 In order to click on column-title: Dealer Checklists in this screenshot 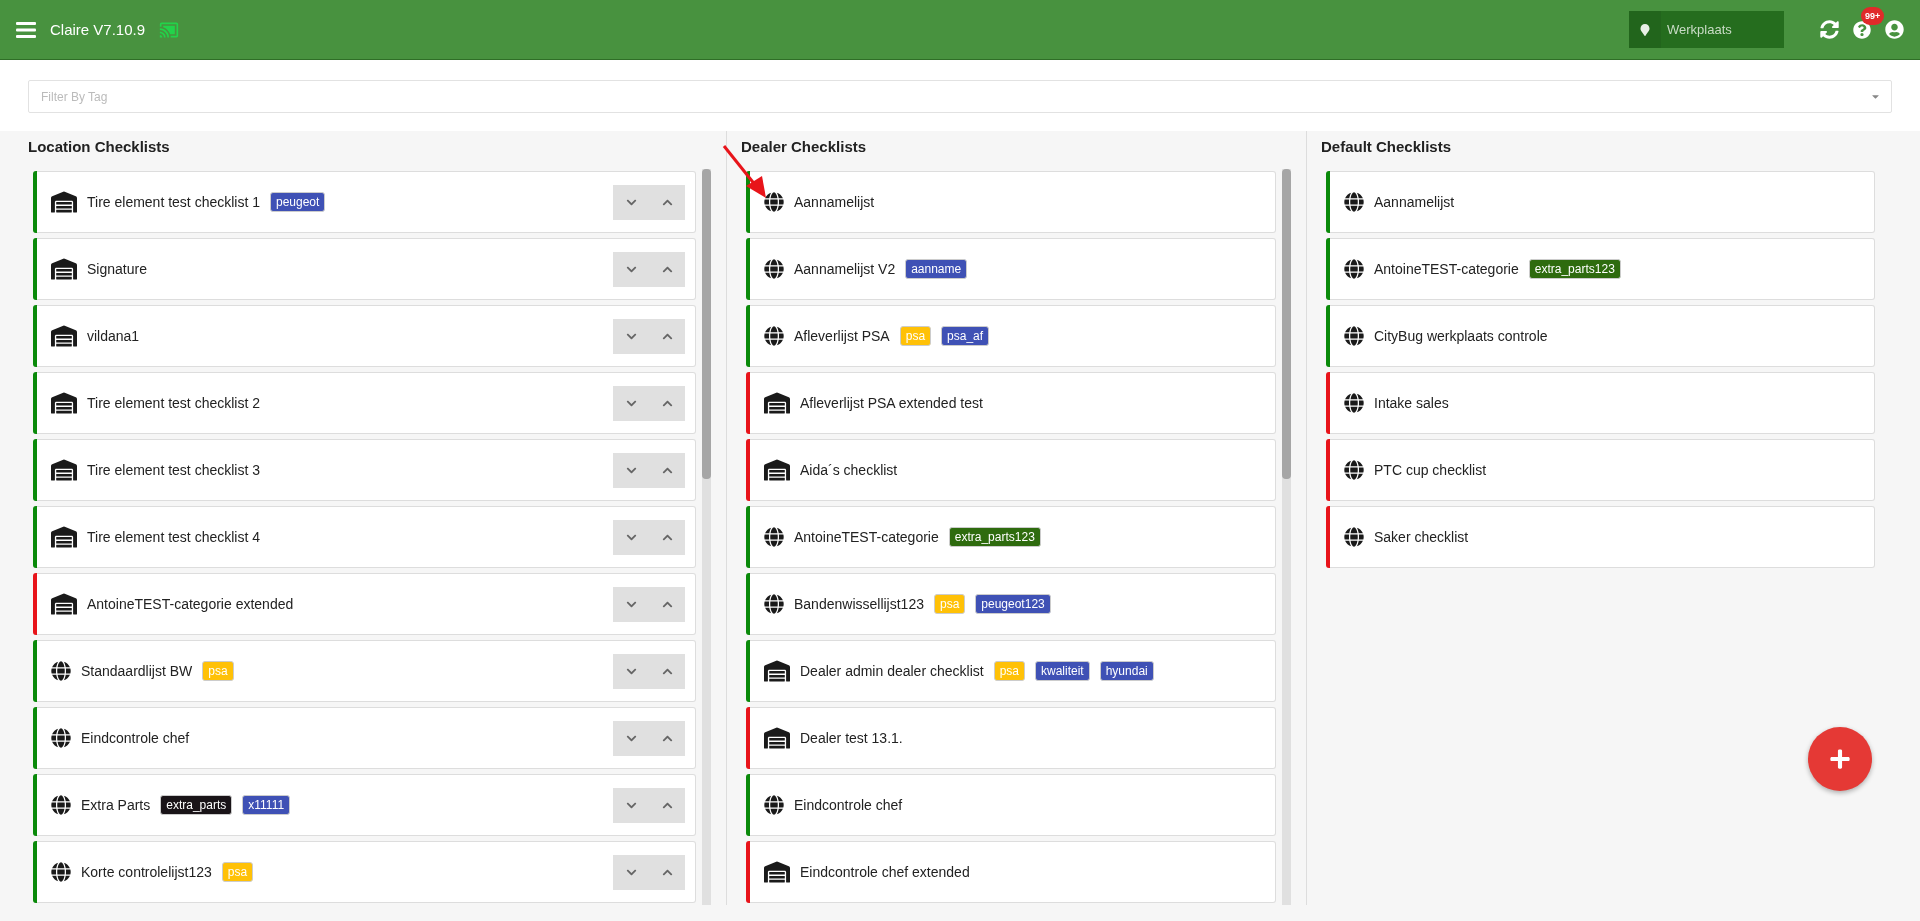, I will do `click(804, 146)`.